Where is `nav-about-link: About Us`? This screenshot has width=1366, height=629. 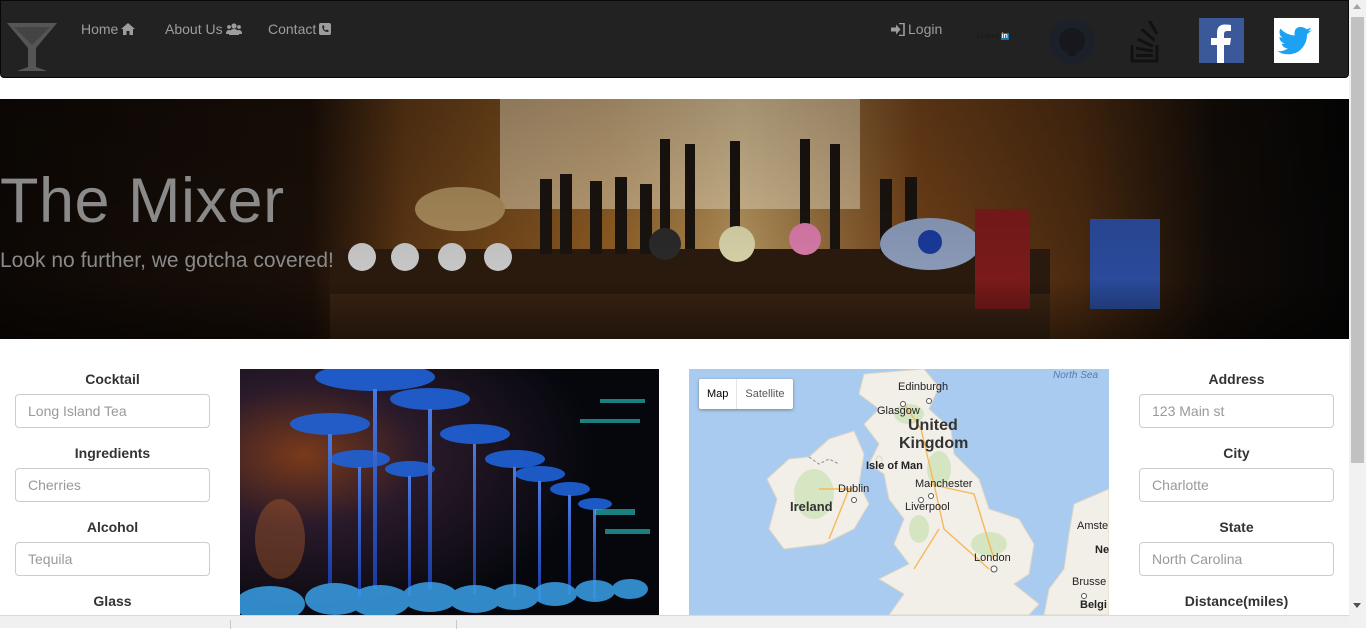
nav-about-link: About Us is located at coordinates (203, 29).